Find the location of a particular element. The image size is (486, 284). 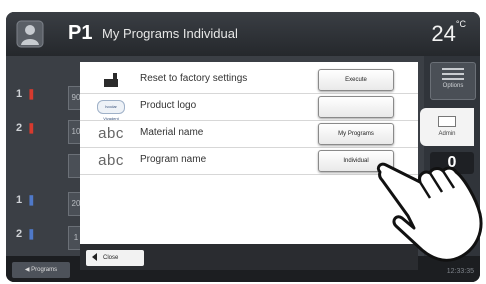

user-profile-icon is located at coordinates (30, 34).